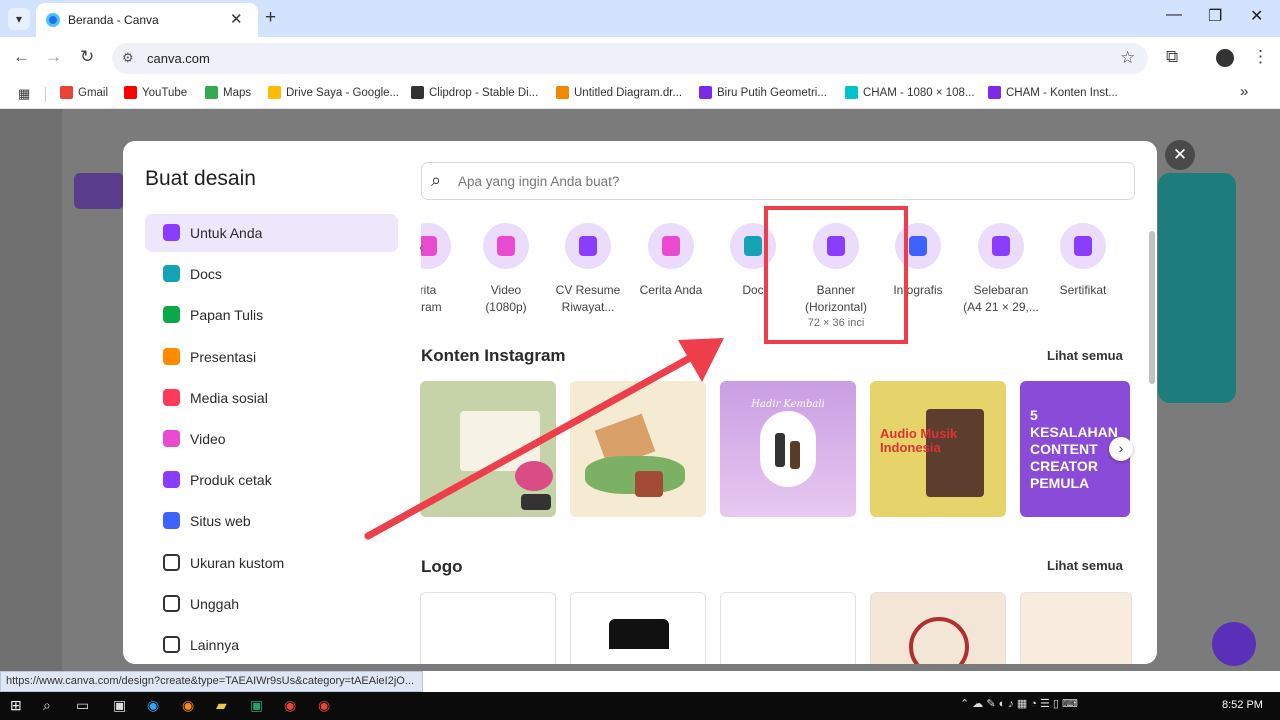  I want to click on edge-icon: ◉, so click(153, 705).